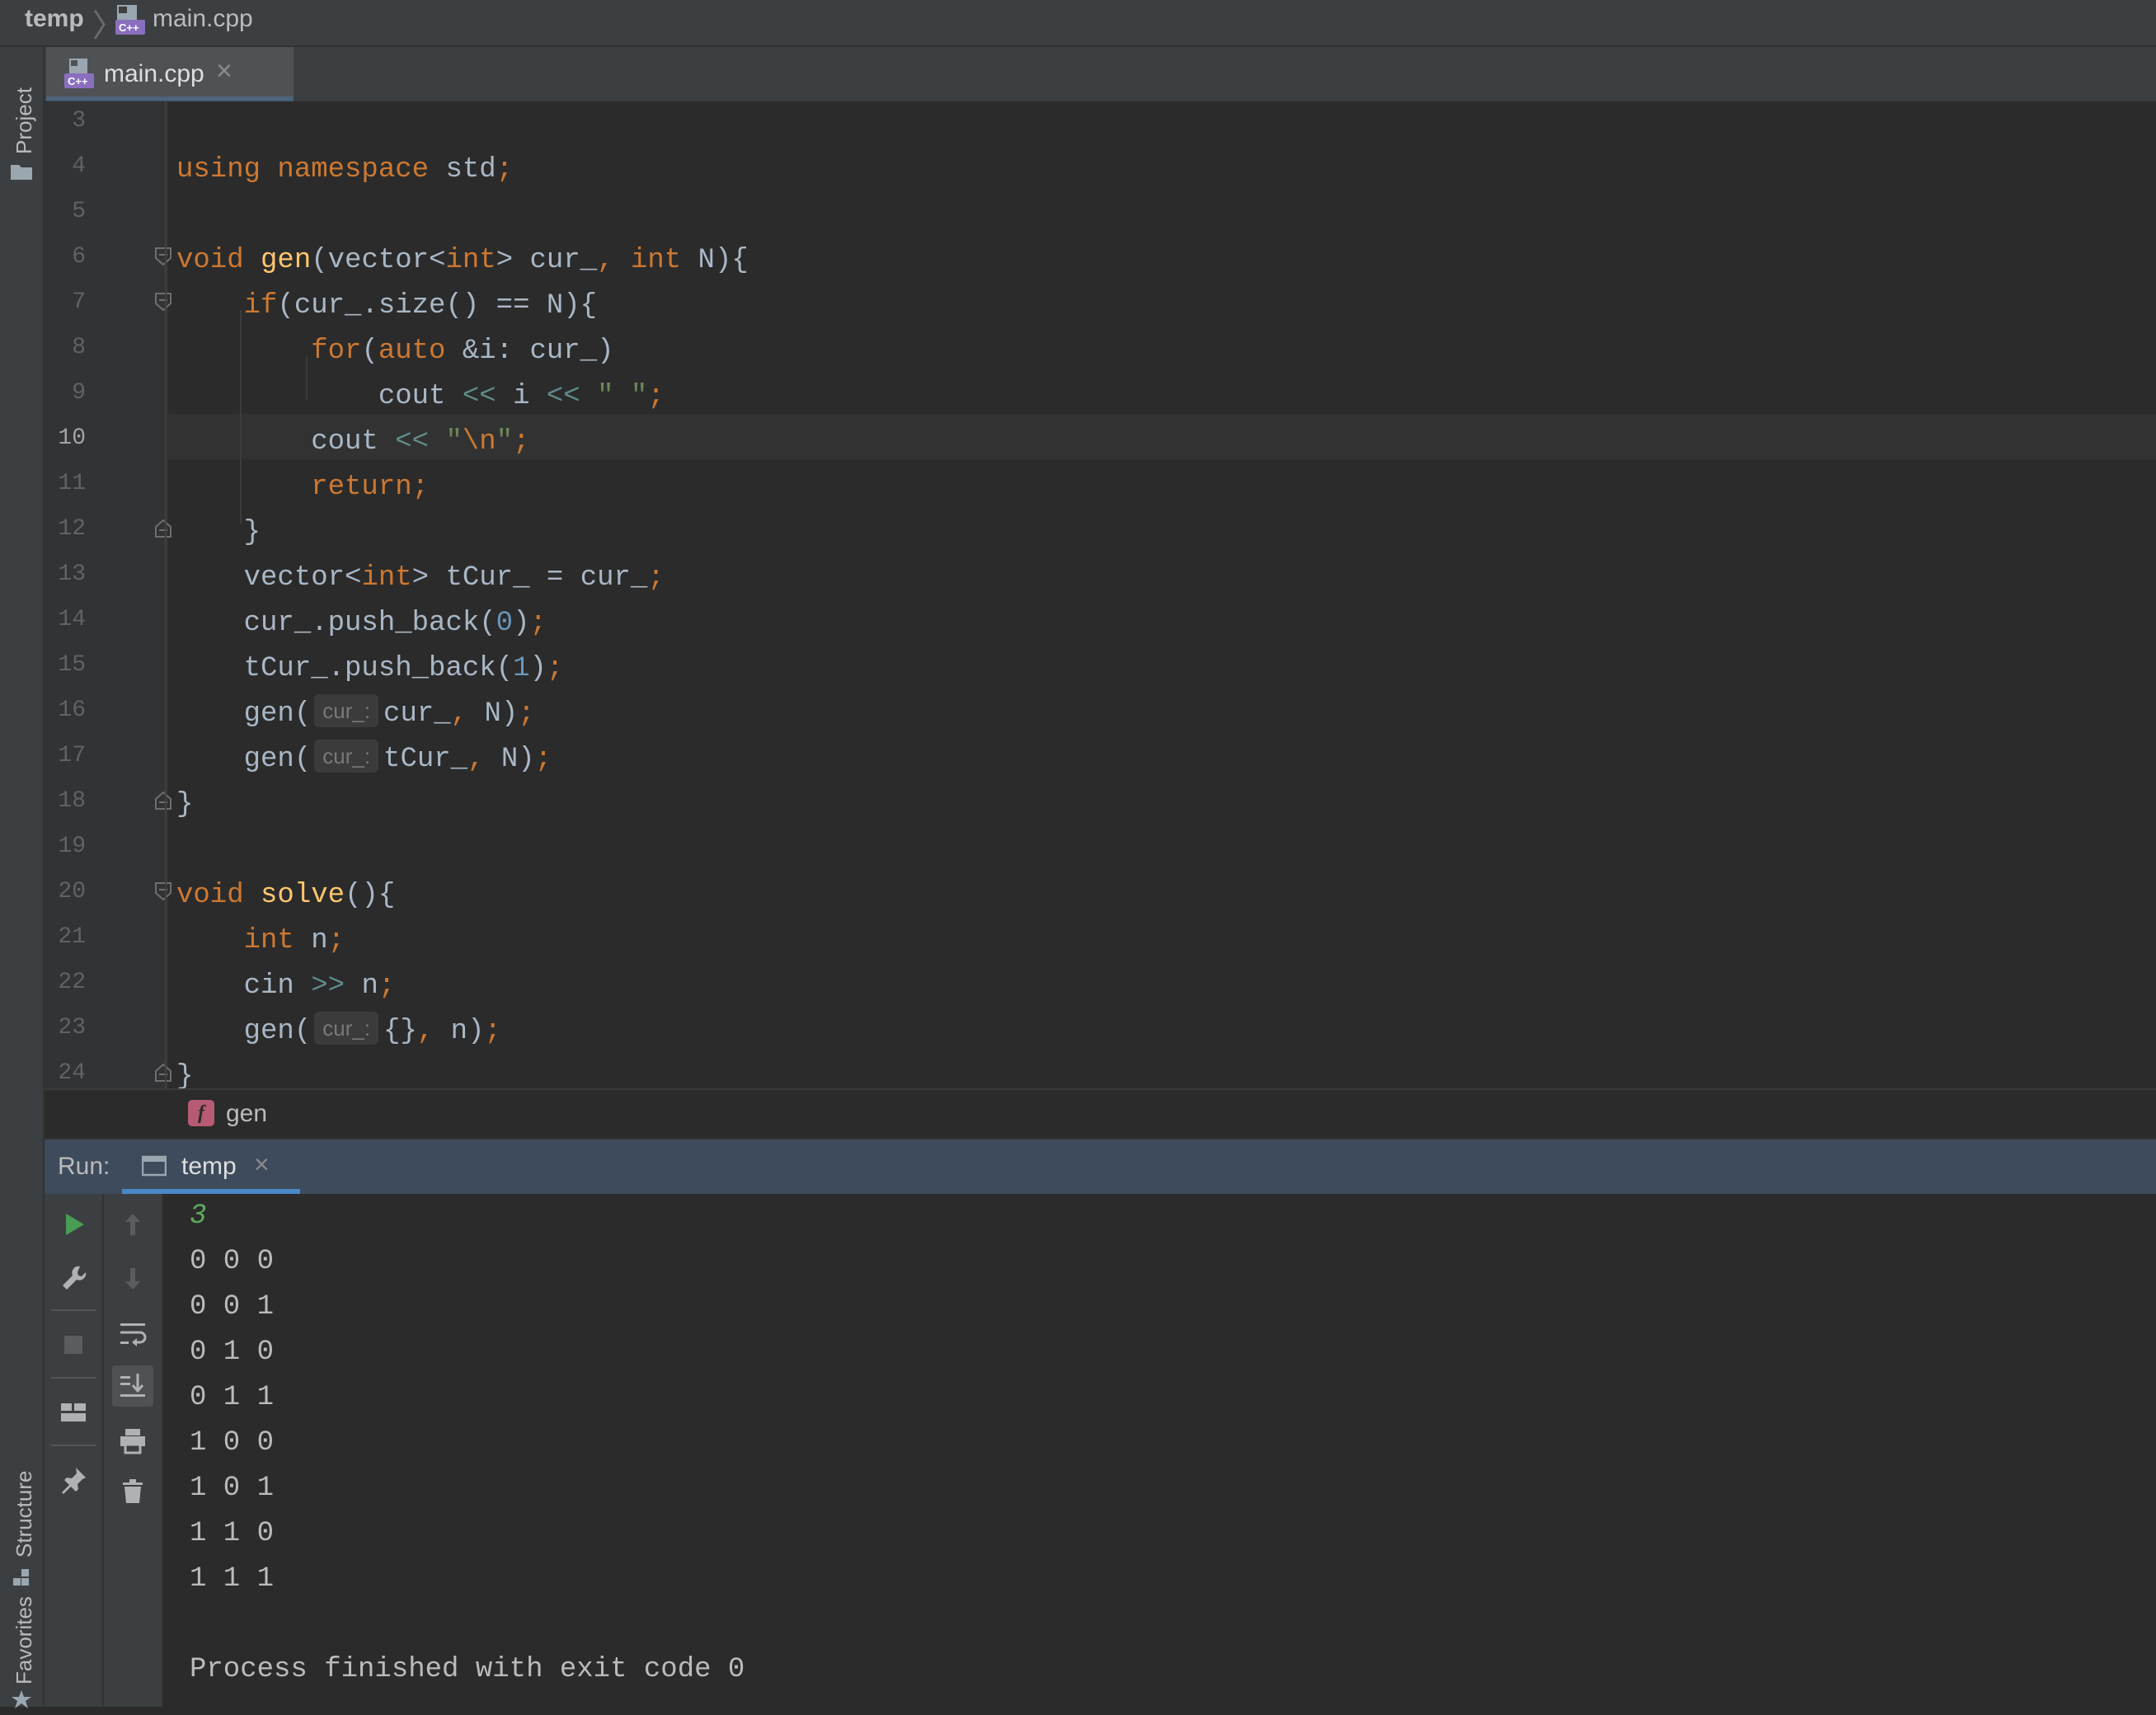 The image size is (2156, 1715). I want to click on stop-icon, so click(74, 1344).